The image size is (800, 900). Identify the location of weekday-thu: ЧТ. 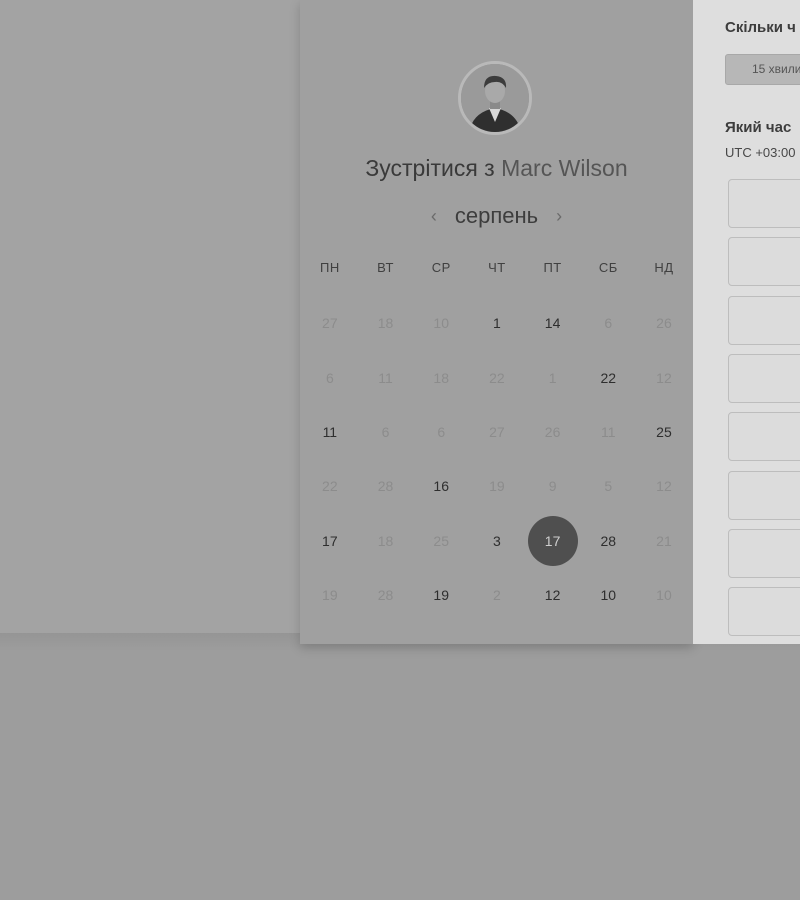
(497, 267).